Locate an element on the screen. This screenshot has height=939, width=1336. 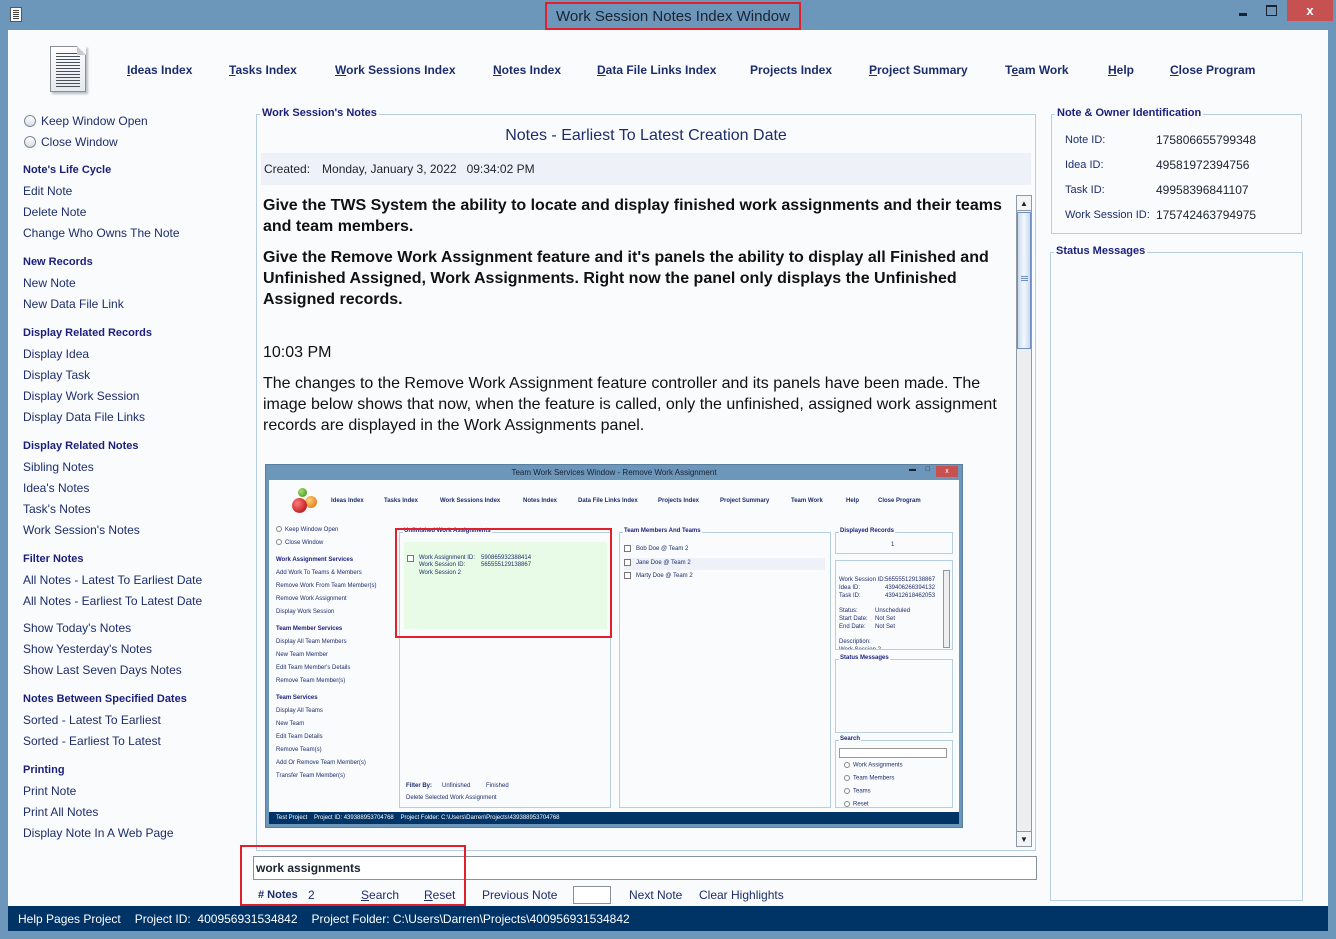
delete-note-link: Delete Note is located at coordinates (138, 212).